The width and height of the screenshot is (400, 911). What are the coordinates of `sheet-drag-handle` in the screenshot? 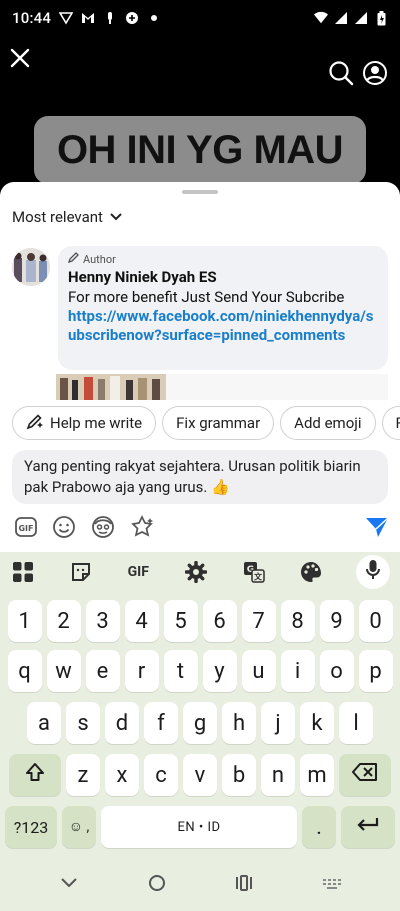 It's located at (200, 192).